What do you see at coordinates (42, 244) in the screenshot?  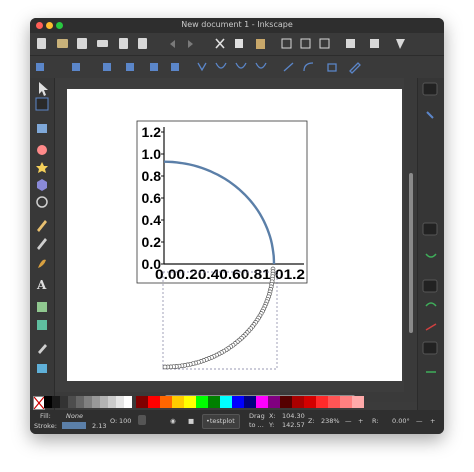 I see `pen-icon` at bounding box center [42, 244].